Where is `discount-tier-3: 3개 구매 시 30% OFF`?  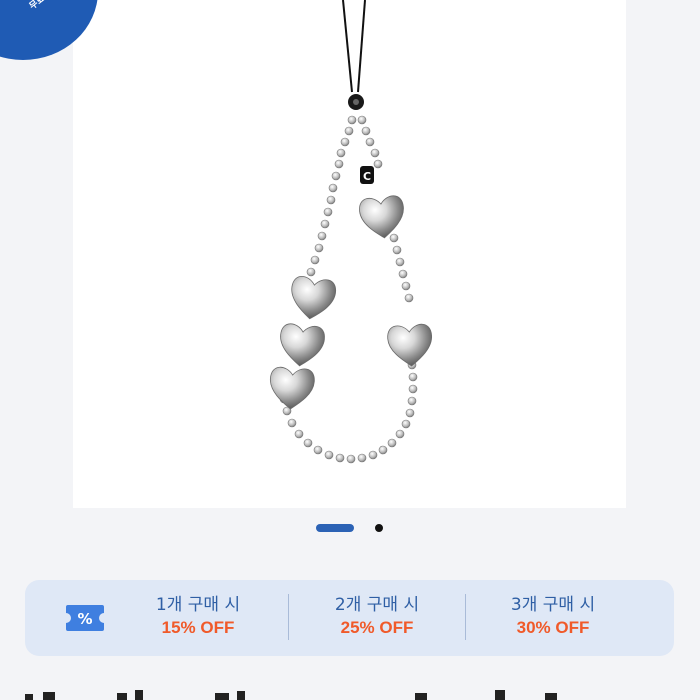 discount-tier-3: 3개 구매 시 30% OFF is located at coordinates (553, 617).